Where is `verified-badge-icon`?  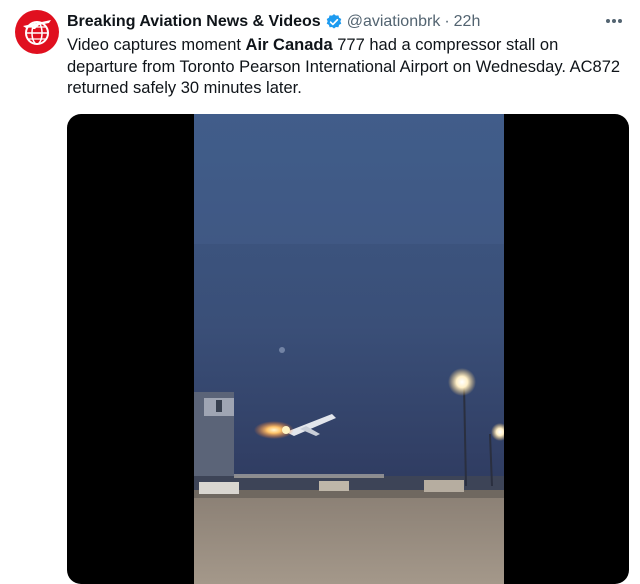 verified-badge-icon is located at coordinates (334, 22).